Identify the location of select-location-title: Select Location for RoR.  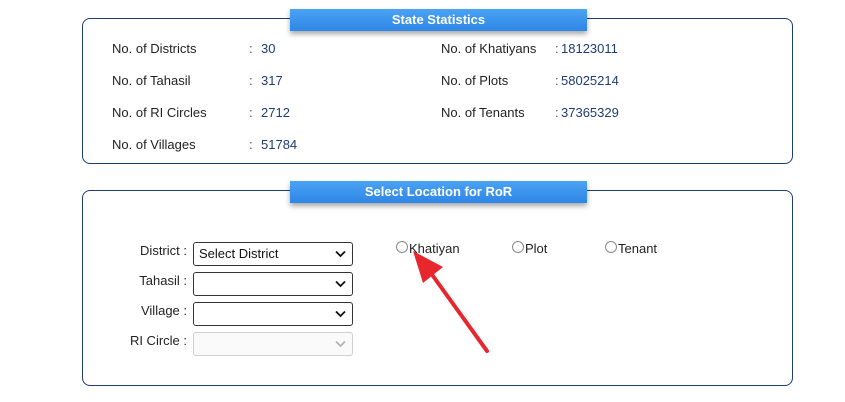
(438, 192).